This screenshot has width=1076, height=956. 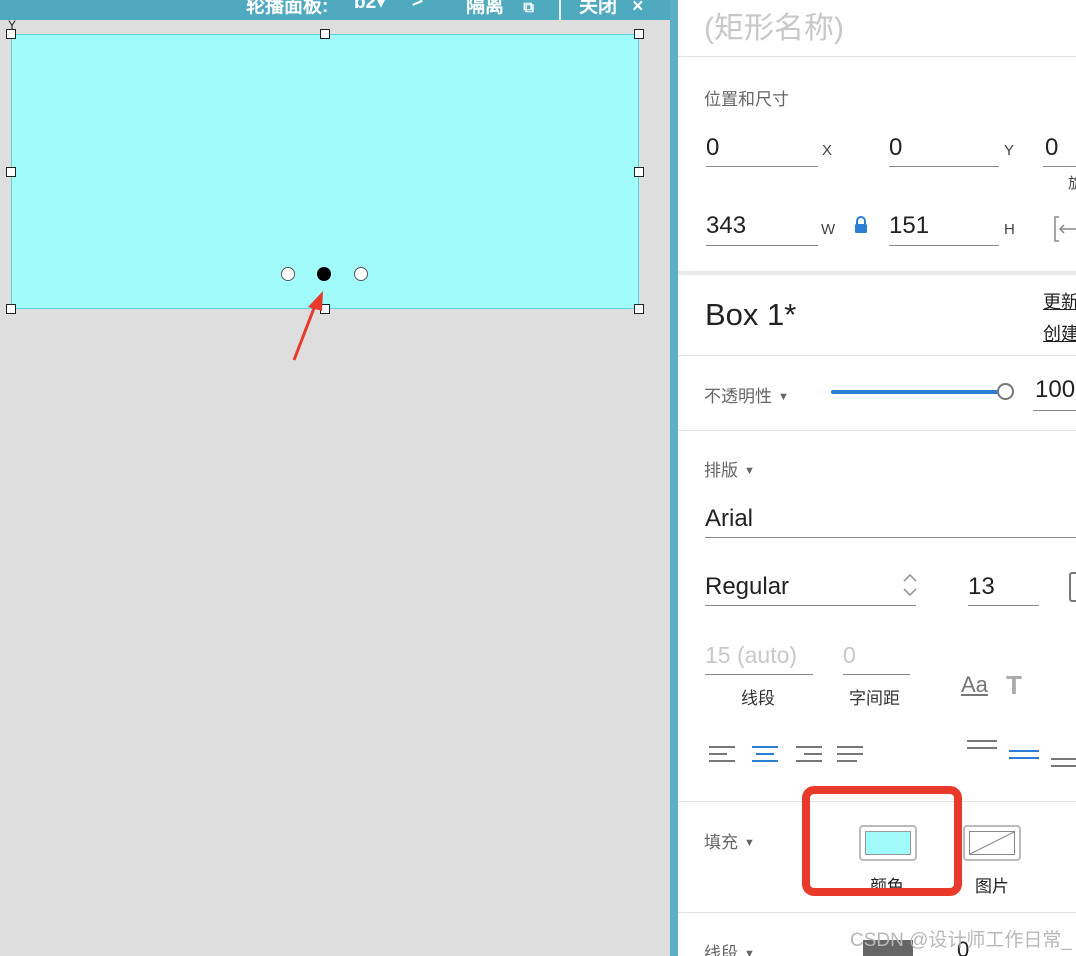 What do you see at coordinates (1054, 410) in the screenshot?
I see `opacity-value-underline` at bounding box center [1054, 410].